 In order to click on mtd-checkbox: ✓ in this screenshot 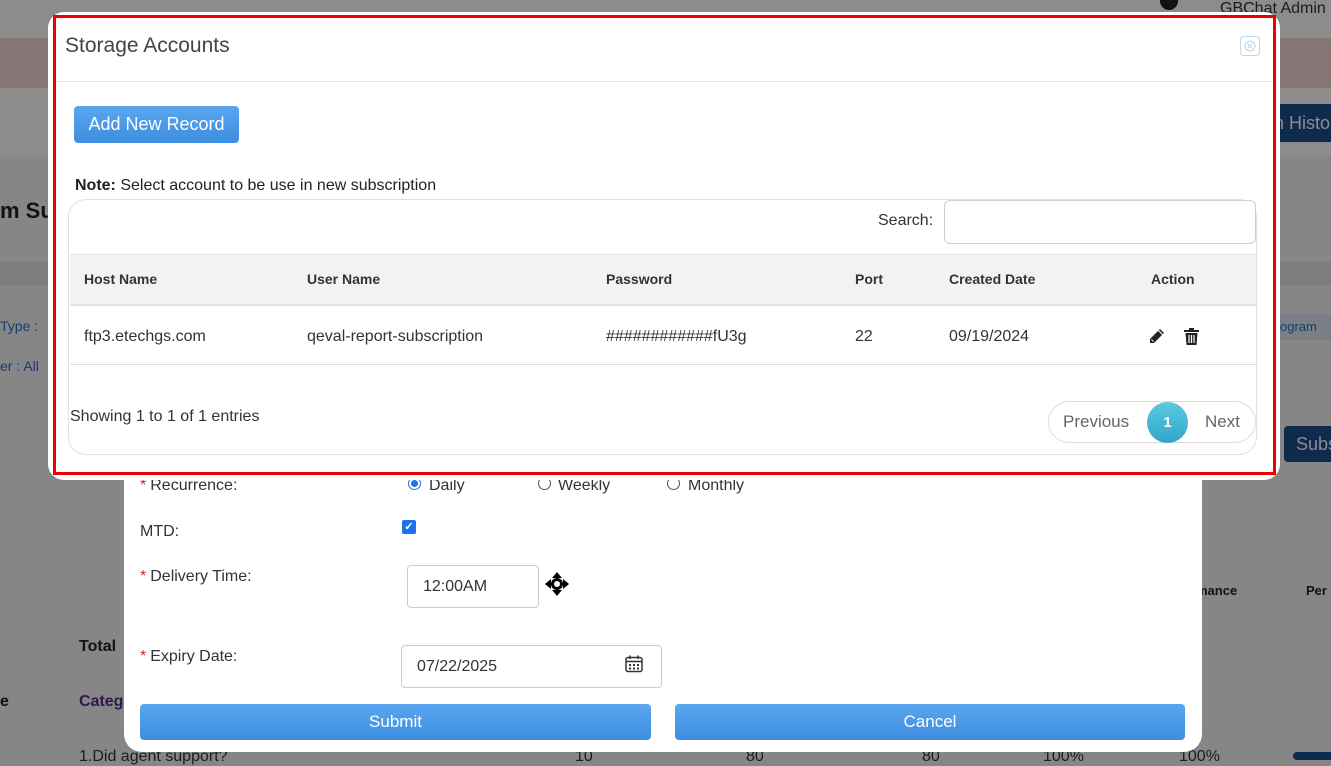, I will do `click(409, 527)`.